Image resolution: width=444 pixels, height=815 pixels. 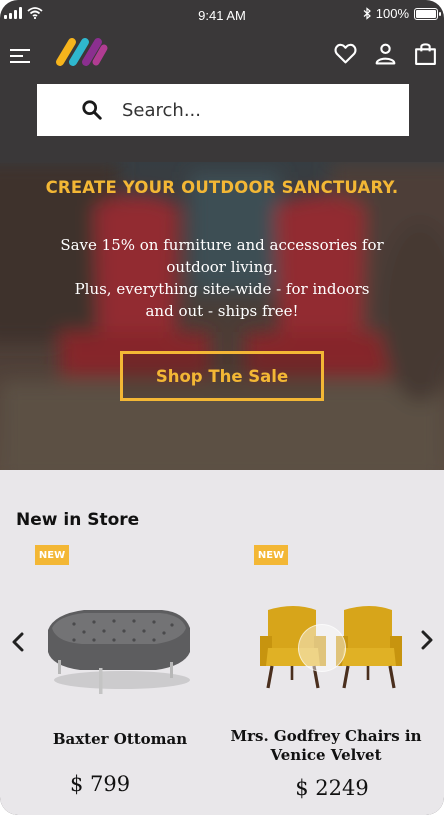 What do you see at coordinates (222, 56) in the screenshot?
I see `top-nav` at bounding box center [222, 56].